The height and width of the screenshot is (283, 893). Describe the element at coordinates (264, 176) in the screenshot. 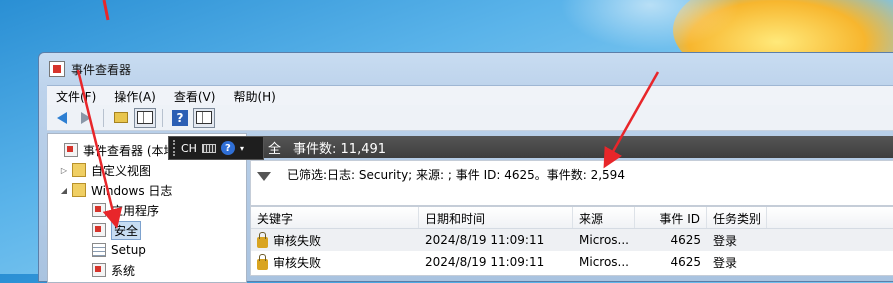

I see `filter-icon` at that location.